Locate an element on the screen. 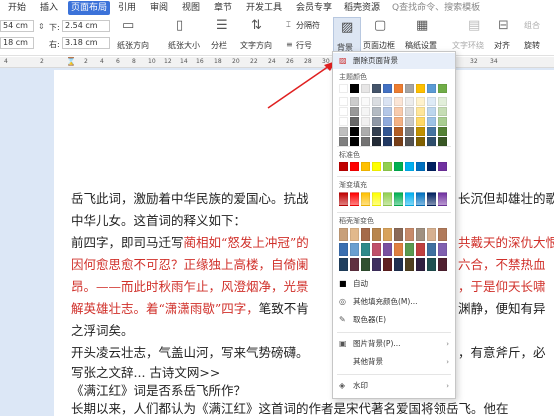 This screenshot has height=416, width=554. background-button: ▨ 背景 is located at coordinates (347, 35).